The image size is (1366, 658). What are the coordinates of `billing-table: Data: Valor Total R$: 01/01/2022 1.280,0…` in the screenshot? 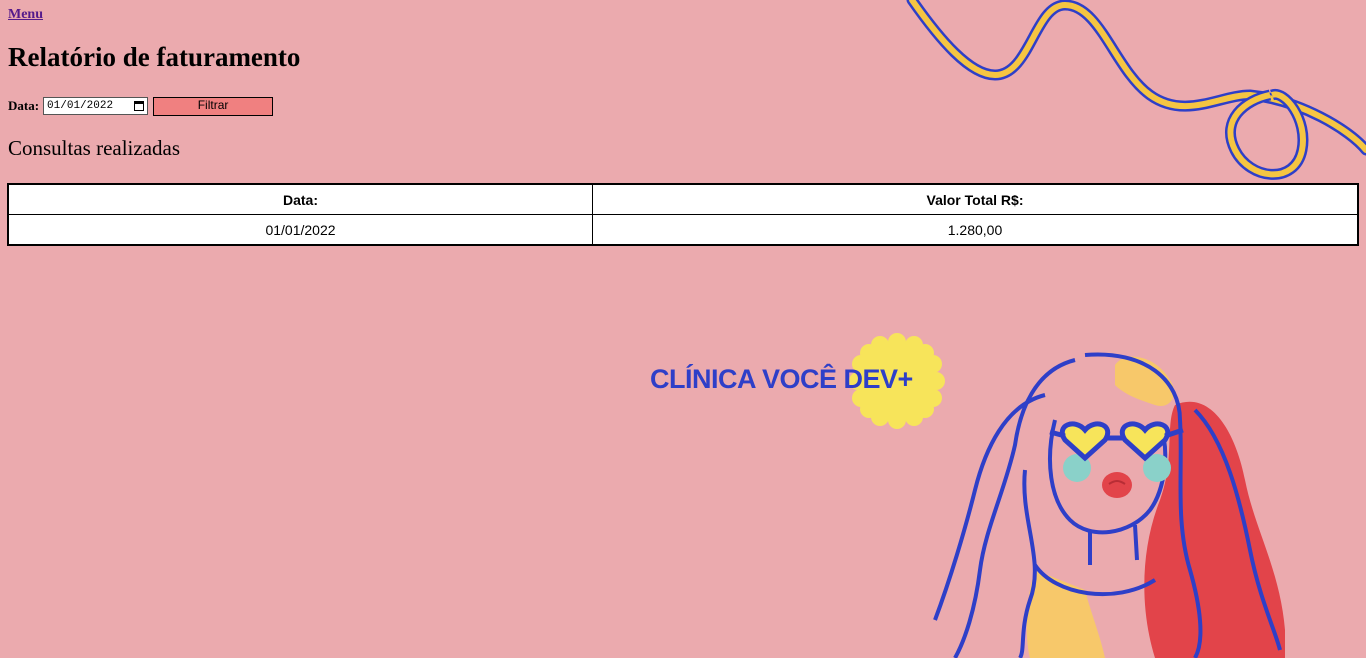 It's located at (683, 214).